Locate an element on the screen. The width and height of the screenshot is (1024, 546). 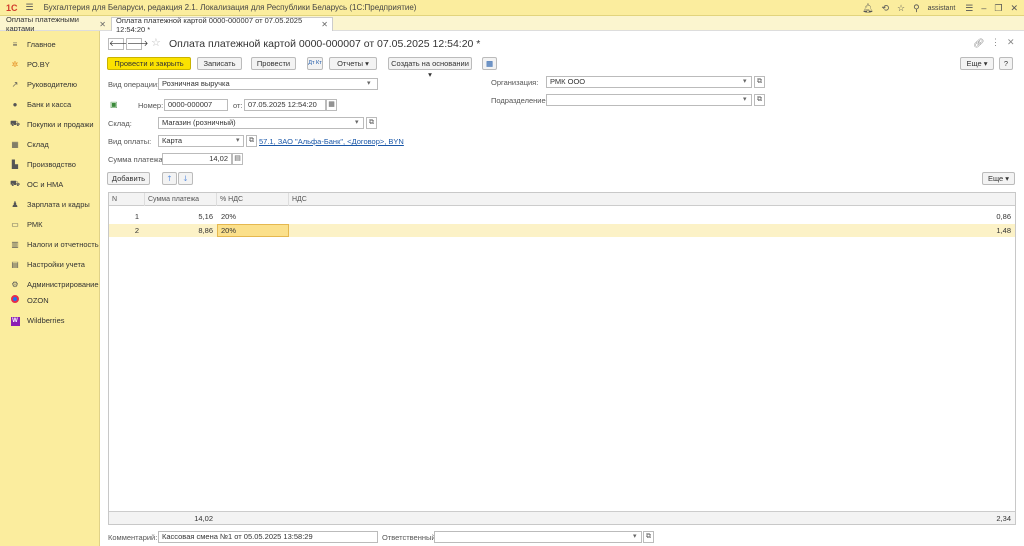
sidebar-item-wildberries: W Wildberries is located at coordinates (50, 320).